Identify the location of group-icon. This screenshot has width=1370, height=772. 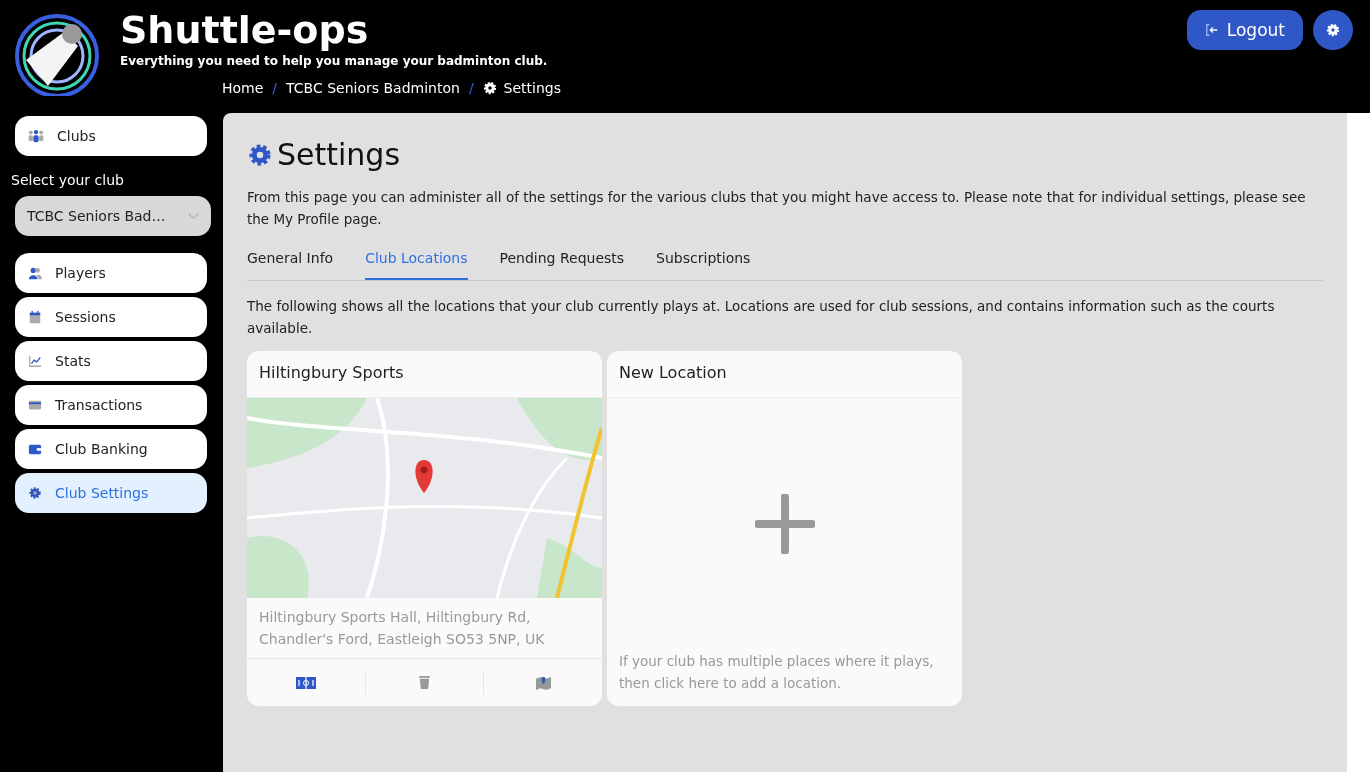
(36, 136).